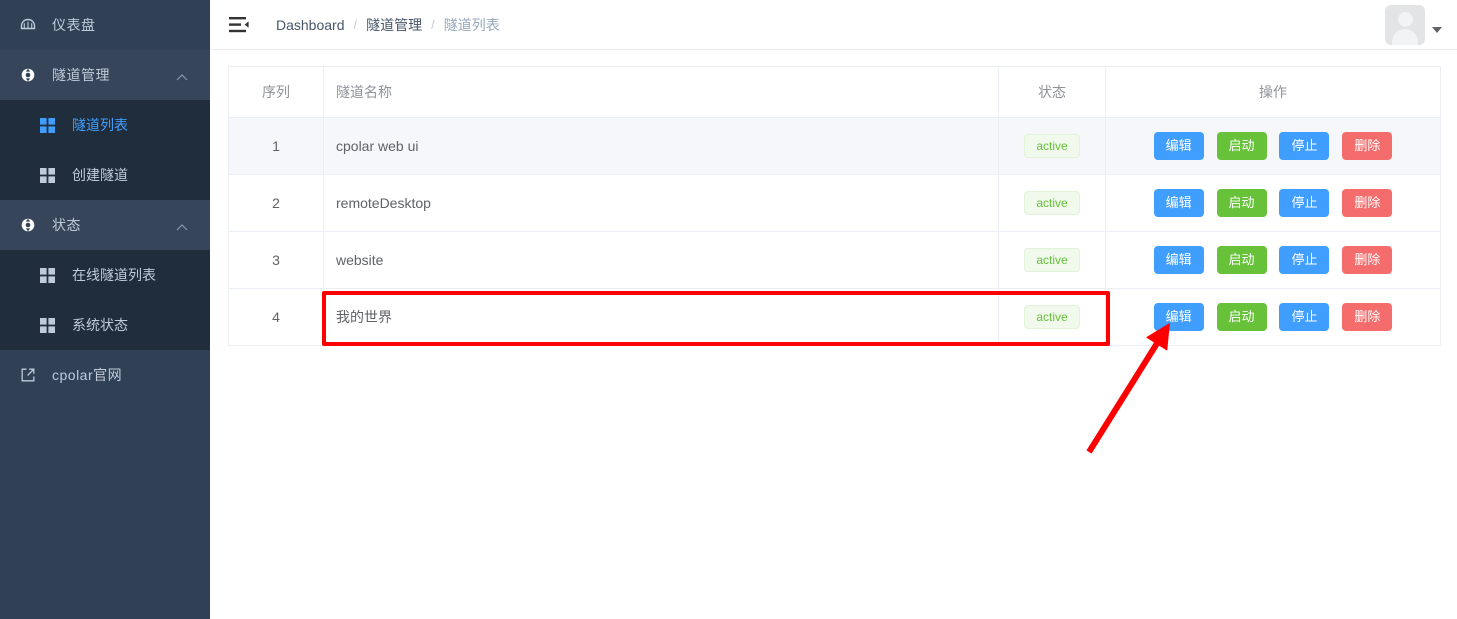 Image resolution: width=1457 pixels, height=619 pixels. What do you see at coordinates (471, 24) in the screenshot?
I see `breadcrumb-item-tunnel-list: 隧道列表` at bounding box center [471, 24].